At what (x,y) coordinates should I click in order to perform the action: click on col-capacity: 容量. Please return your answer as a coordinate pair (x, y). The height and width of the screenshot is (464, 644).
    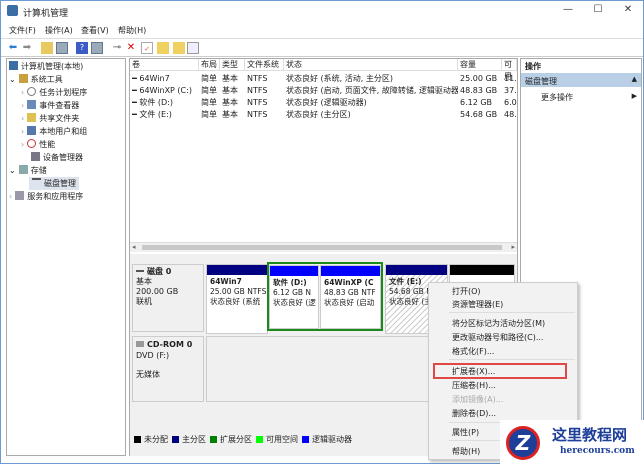
    Looking at the image, I should click on (480, 65).